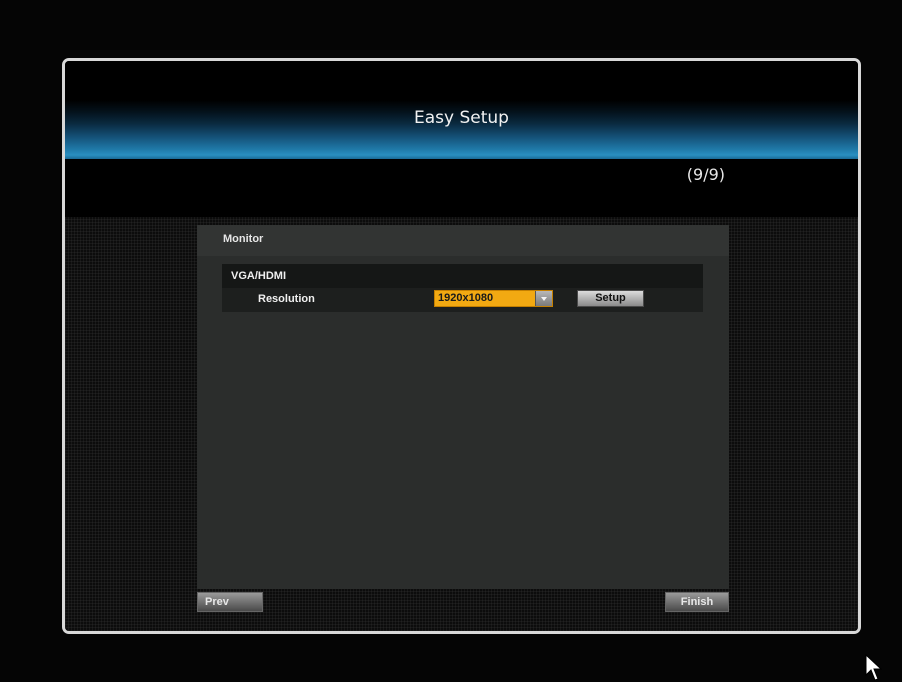 The height and width of the screenshot is (682, 902). Describe the element at coordinates (461, 118) in the screenshot. I see `dialog-title: Easy Setup` at that location.